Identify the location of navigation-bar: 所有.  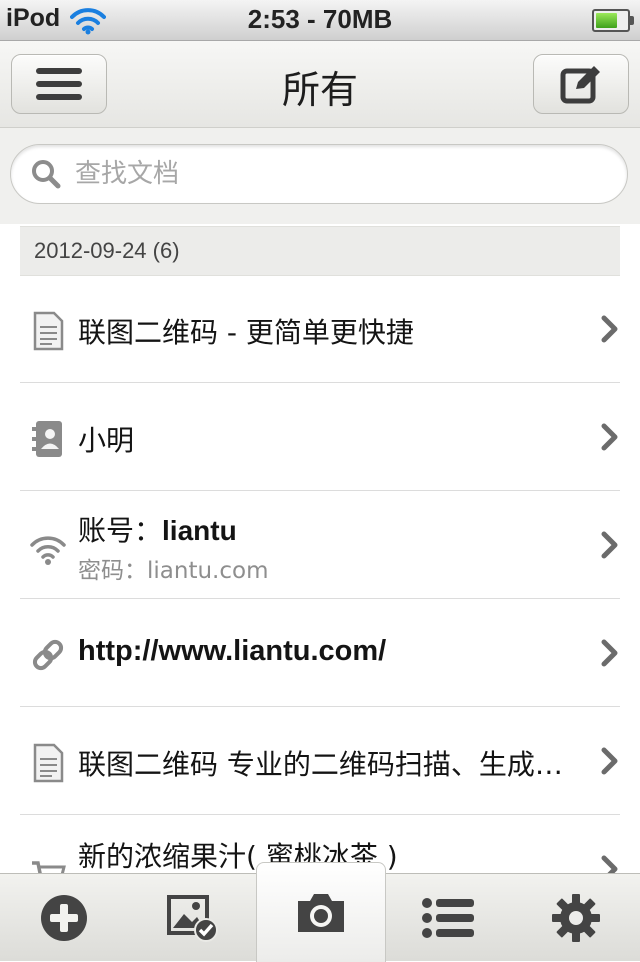
(320, 84).